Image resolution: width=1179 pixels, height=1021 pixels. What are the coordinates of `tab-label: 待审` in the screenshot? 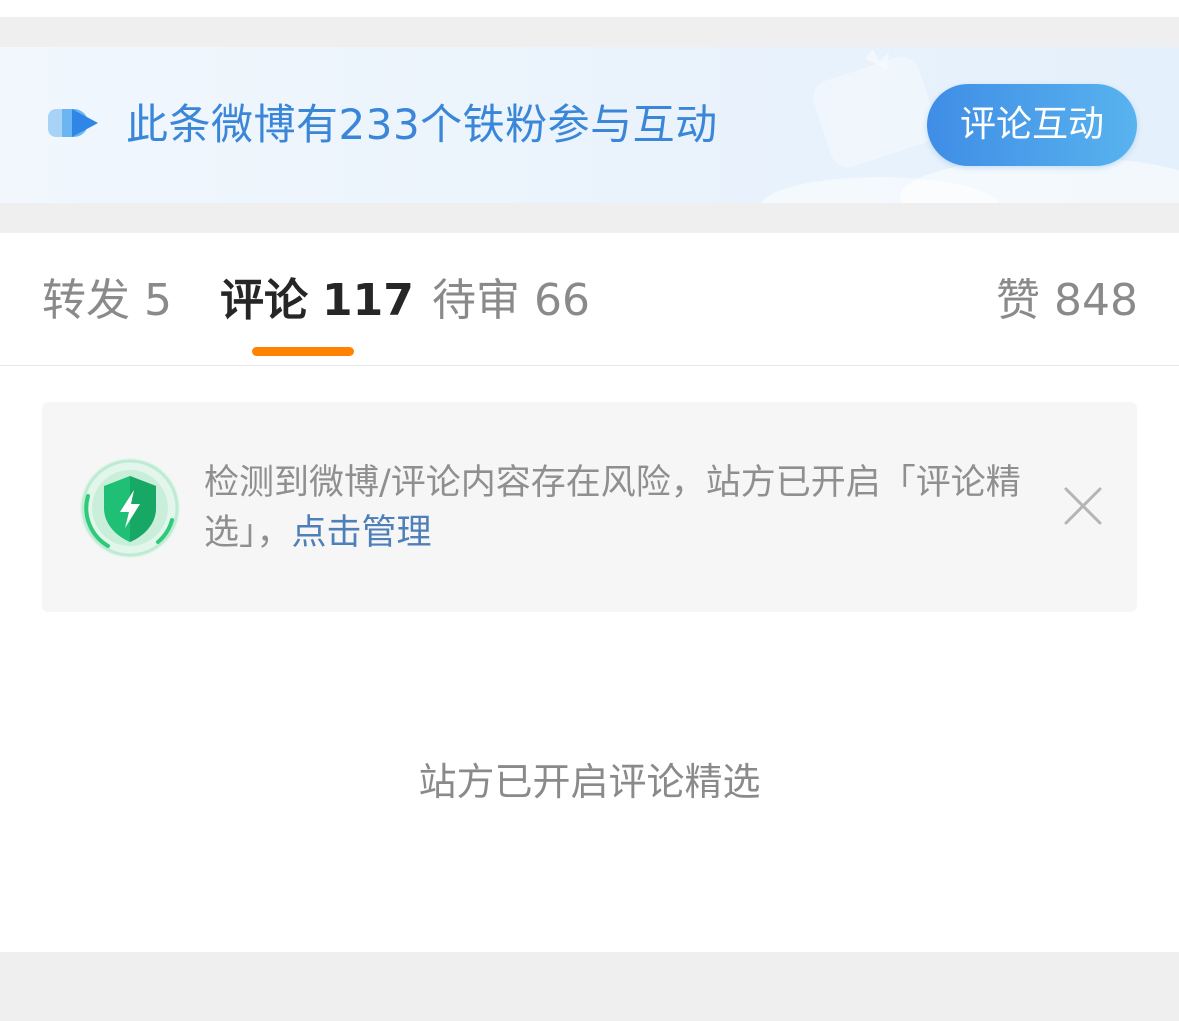 It's located at (476, 300).